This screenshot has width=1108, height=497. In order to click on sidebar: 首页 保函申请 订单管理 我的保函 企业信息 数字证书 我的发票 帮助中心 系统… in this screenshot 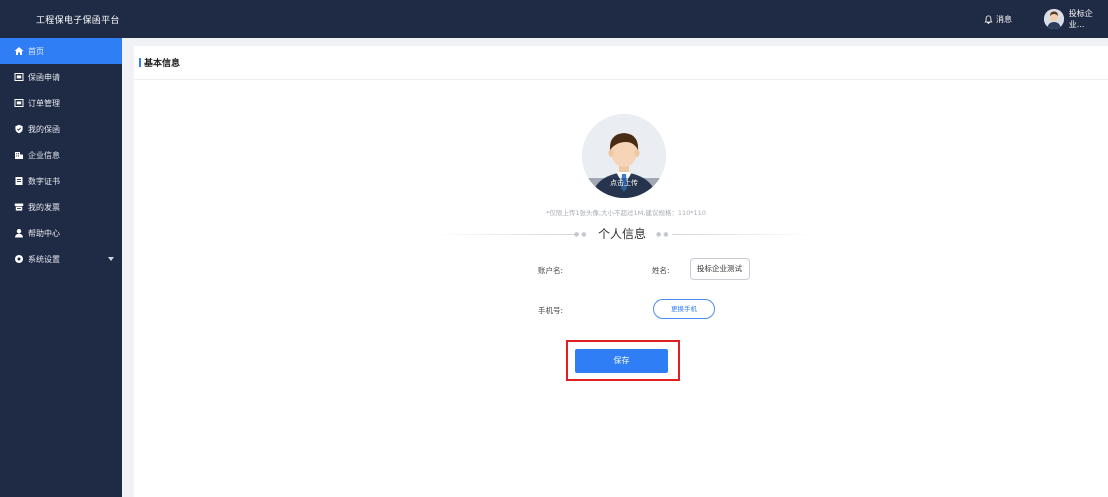, I will do `click(61, 267)`.